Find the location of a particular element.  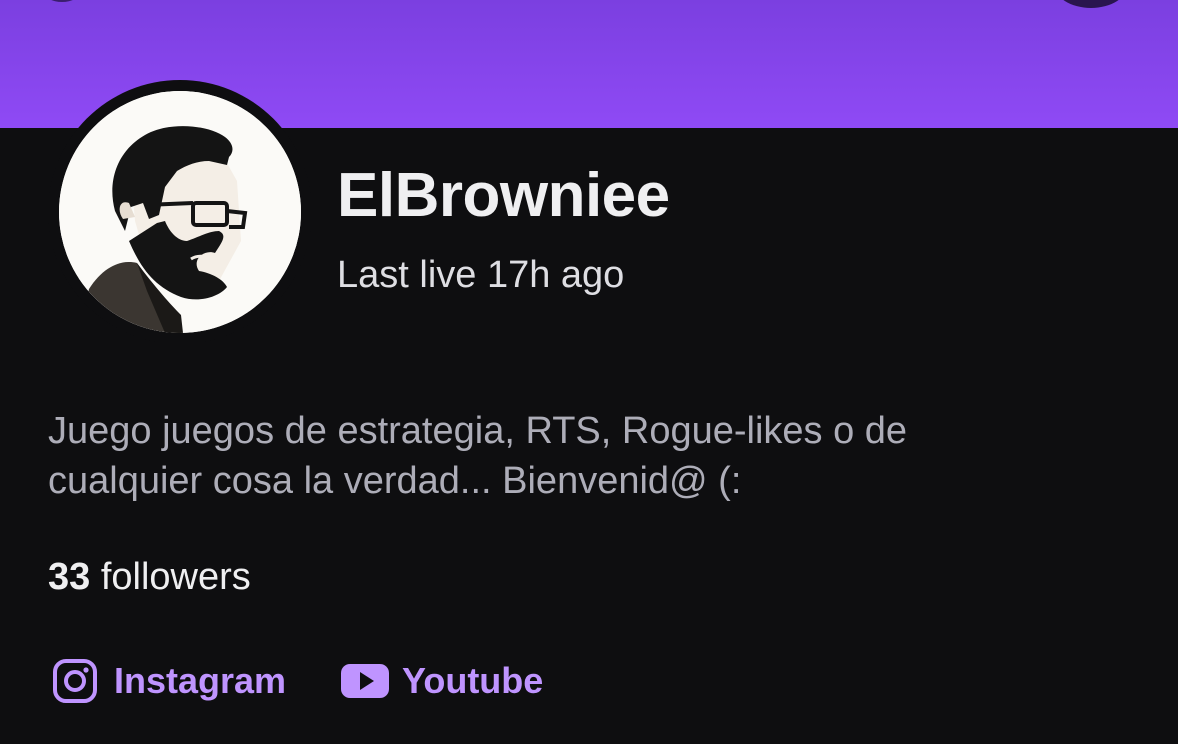

instagram-link: Instagram is located at coordinates (169, 681).